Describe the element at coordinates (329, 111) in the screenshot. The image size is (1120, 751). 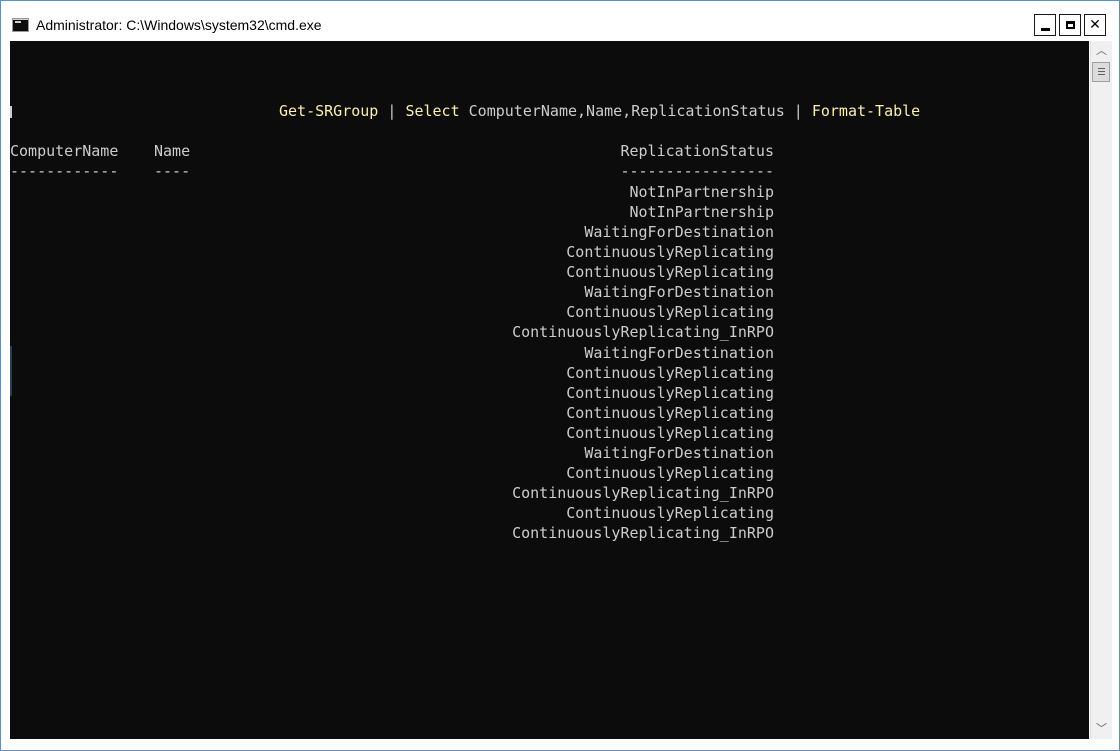
I see `command-cmdlet: Get-SRGroup` at that location.